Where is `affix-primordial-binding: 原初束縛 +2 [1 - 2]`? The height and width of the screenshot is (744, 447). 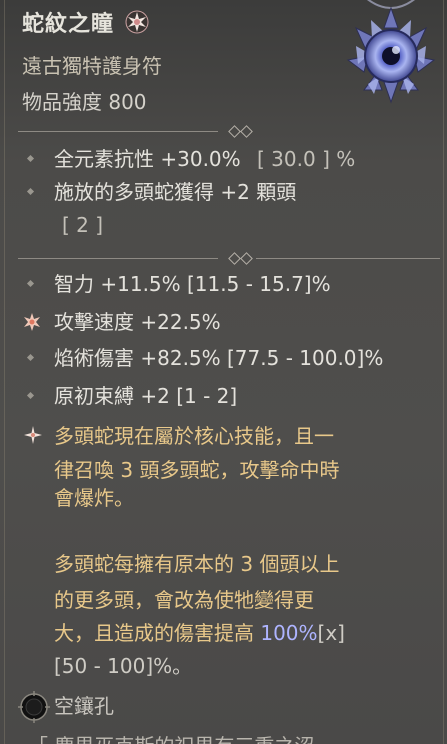
affix-primordial-binding: 原初束縛 +2 [1 - 2] is located at coordinates (232, 396).